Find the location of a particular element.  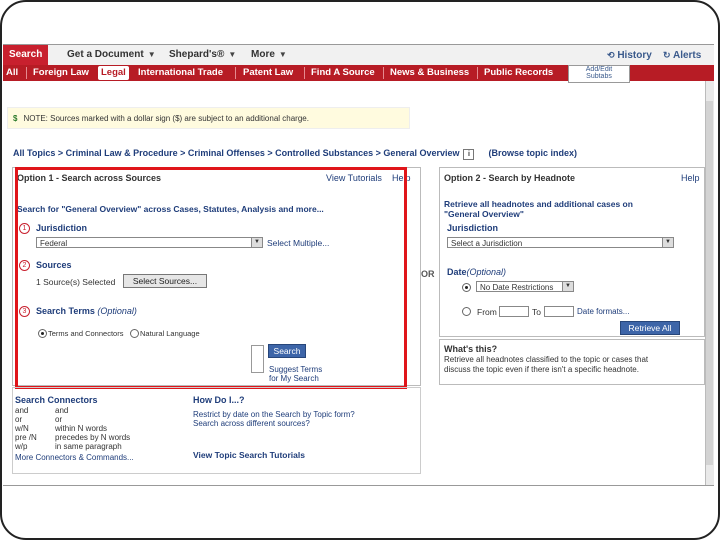

category-foreign-law: Foreign Law is located at coordinates (61, 73).